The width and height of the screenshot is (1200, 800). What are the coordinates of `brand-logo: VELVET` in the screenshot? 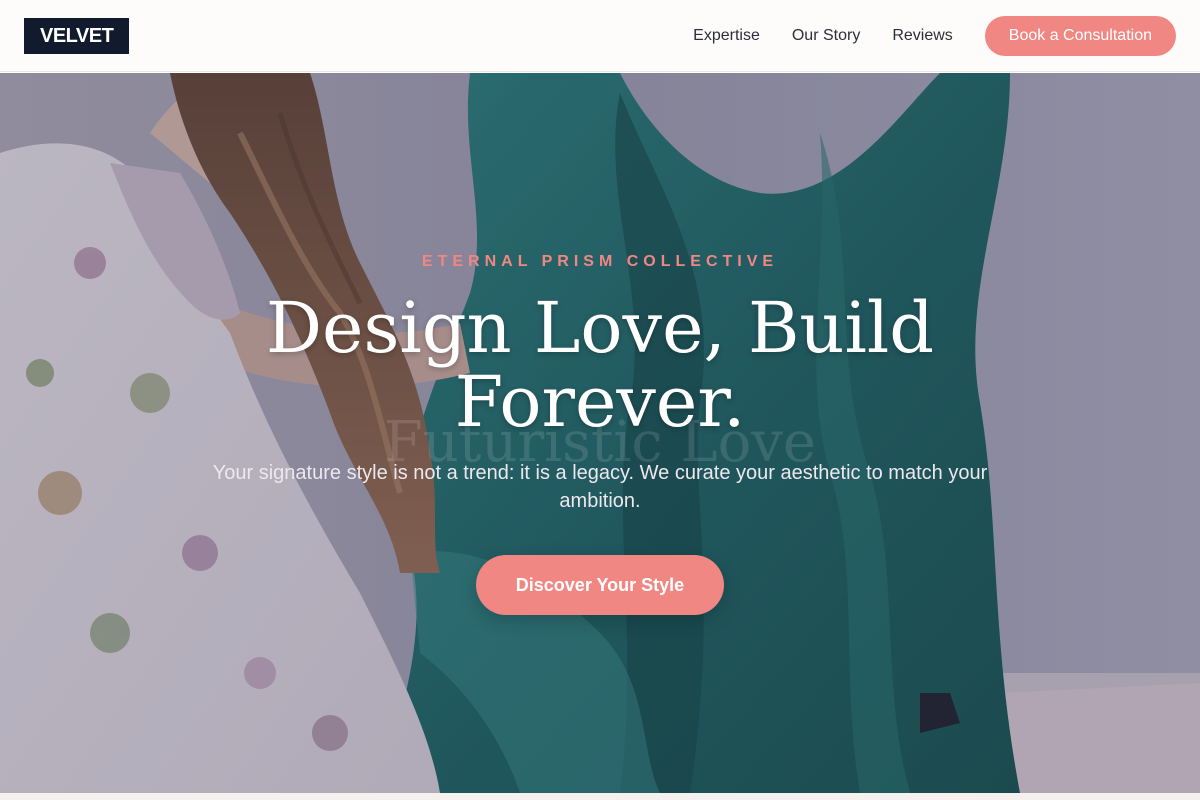 It's located at (77, 36).